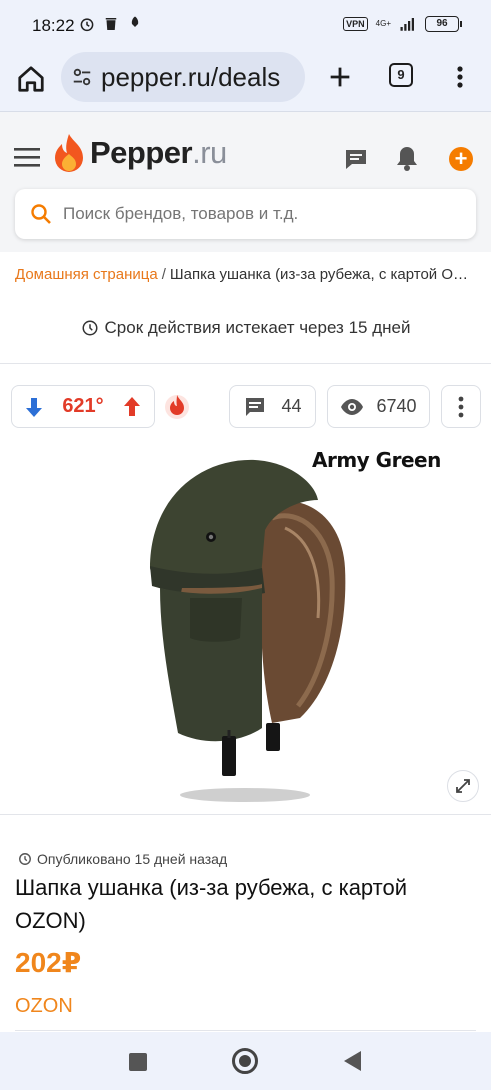 Image resolution: width=491 pixels, height=1090 pixels. I want to click on published-text: Опубликовано 15 дней назад, so click(132, 859).